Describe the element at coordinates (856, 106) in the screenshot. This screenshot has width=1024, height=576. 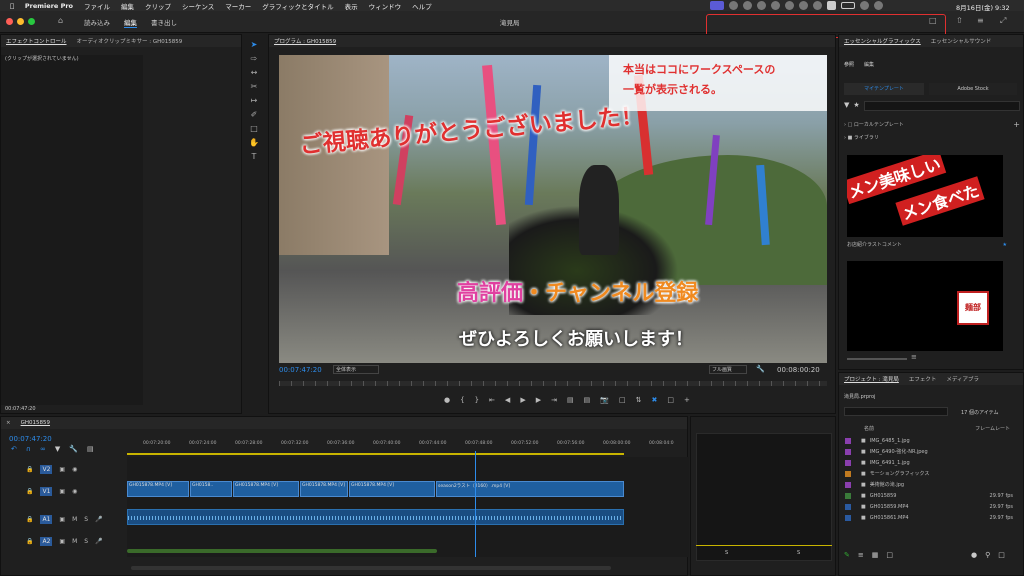
I see `star-icon: ★` at that location.